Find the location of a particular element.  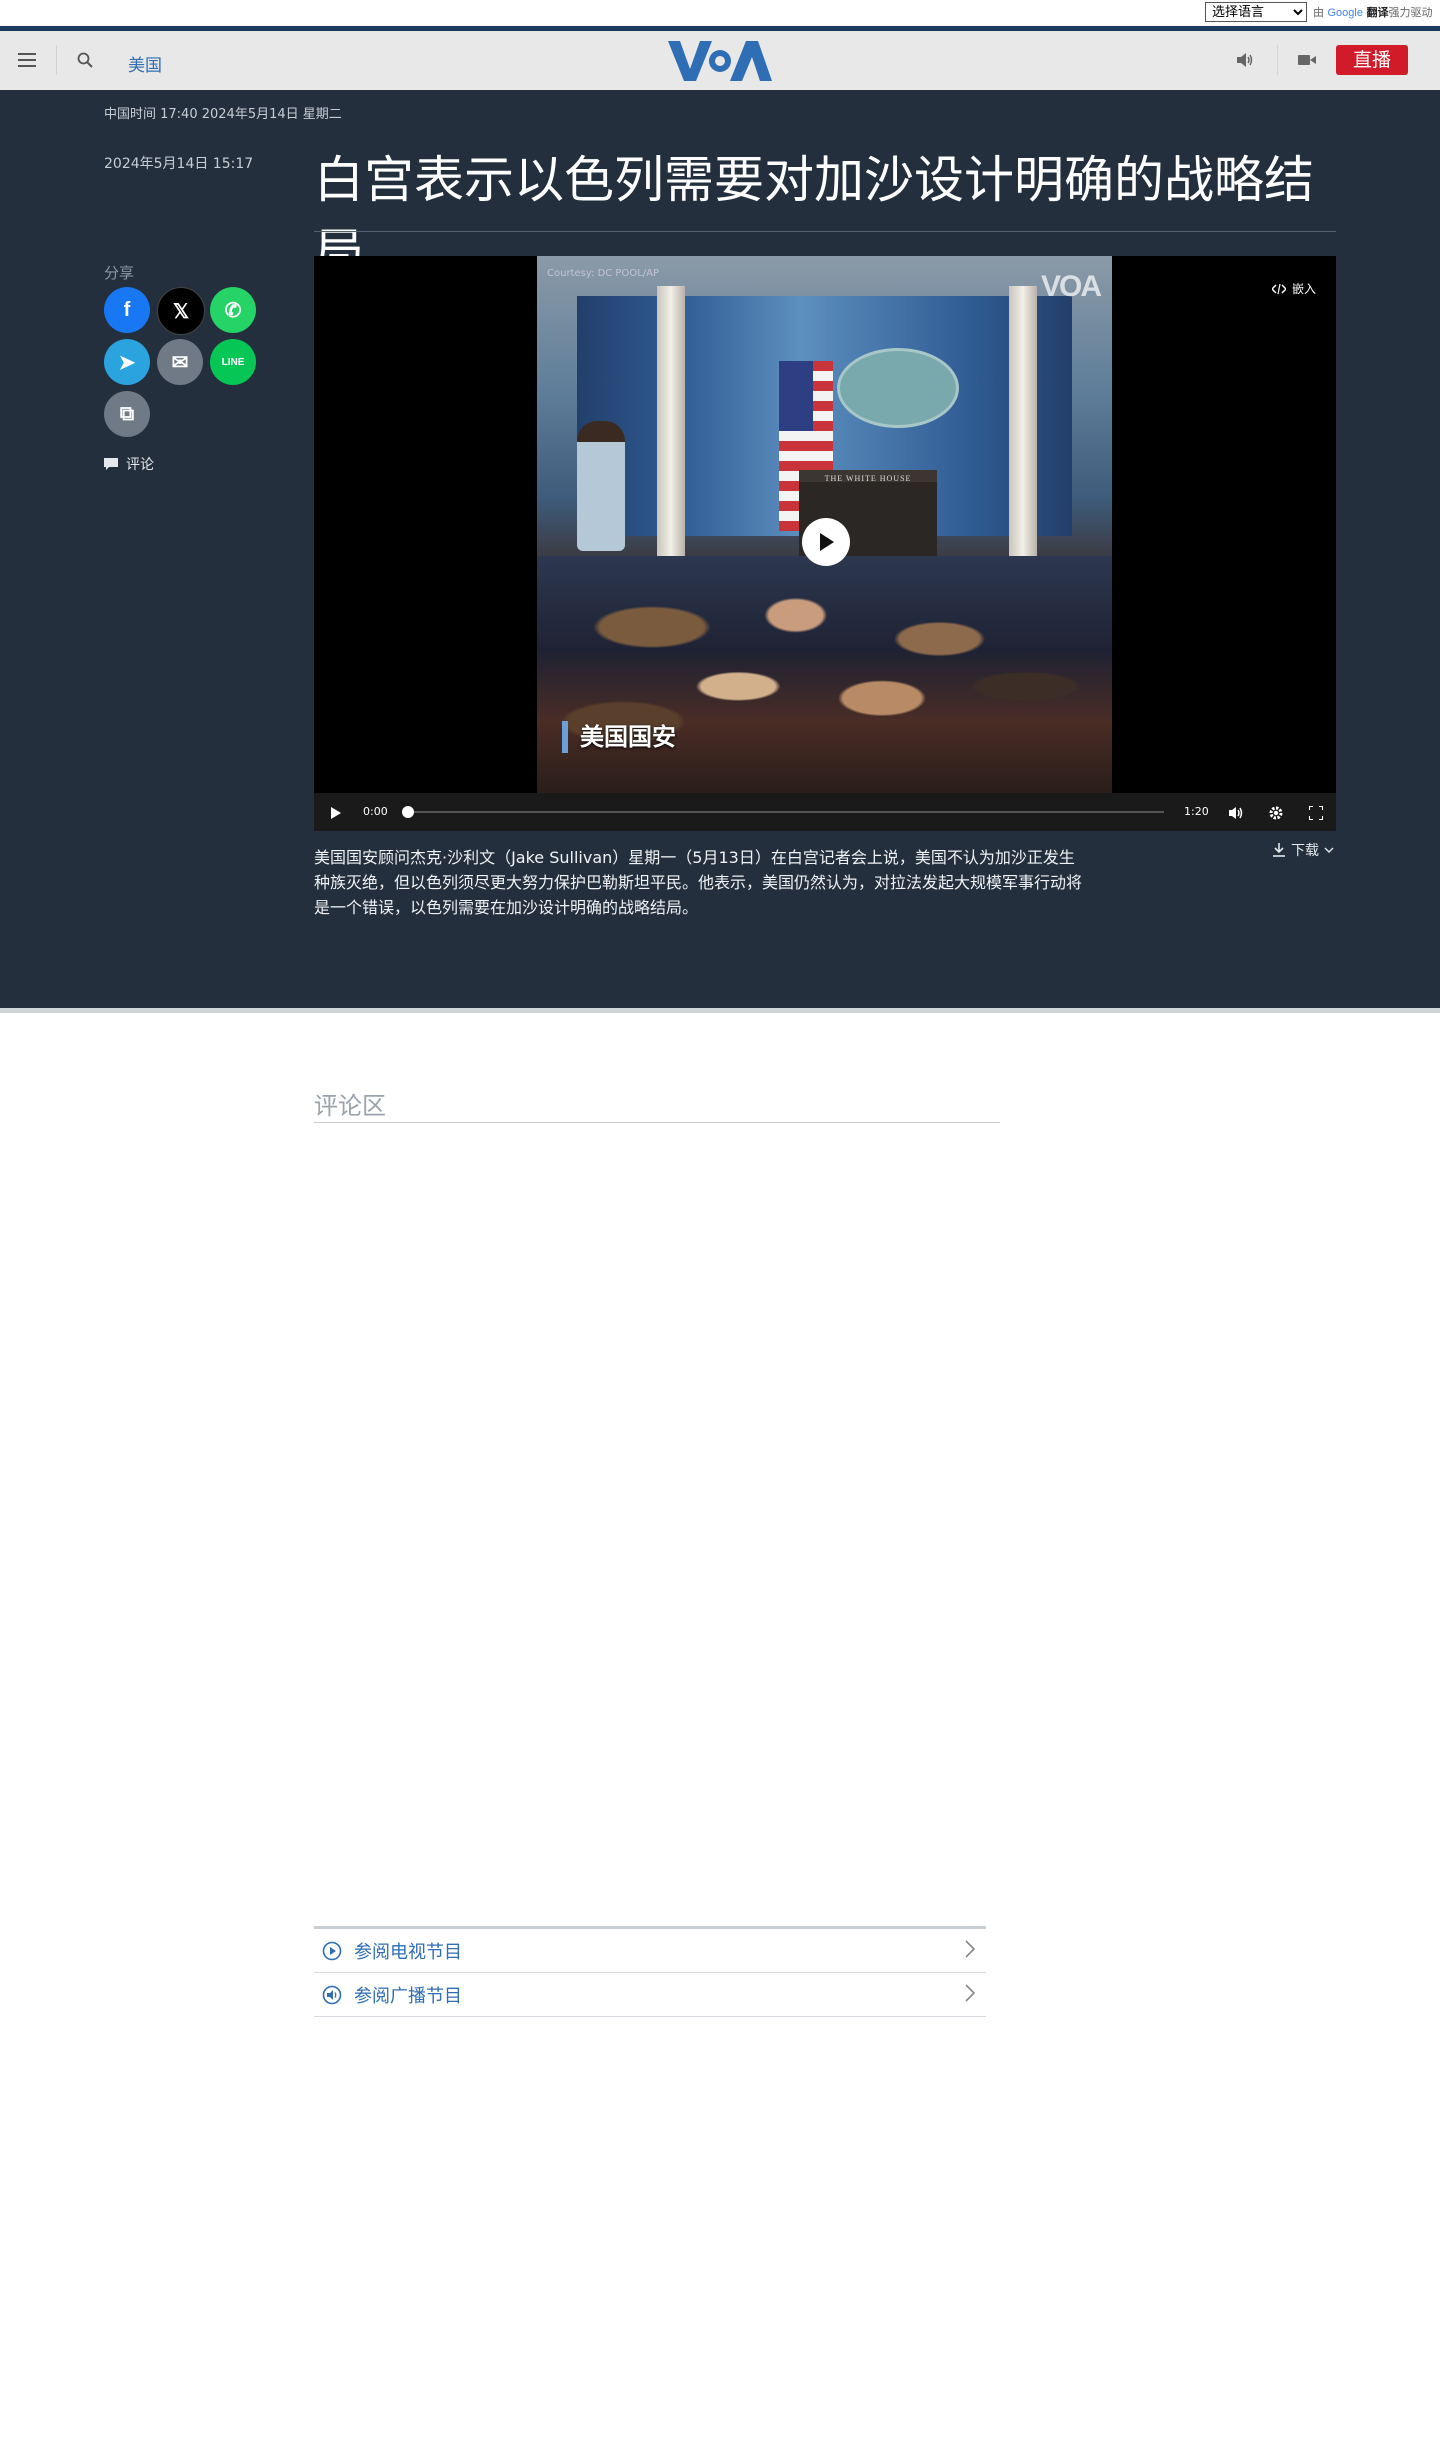

speaker-circle-icon is located at coordinates (332, 1995).